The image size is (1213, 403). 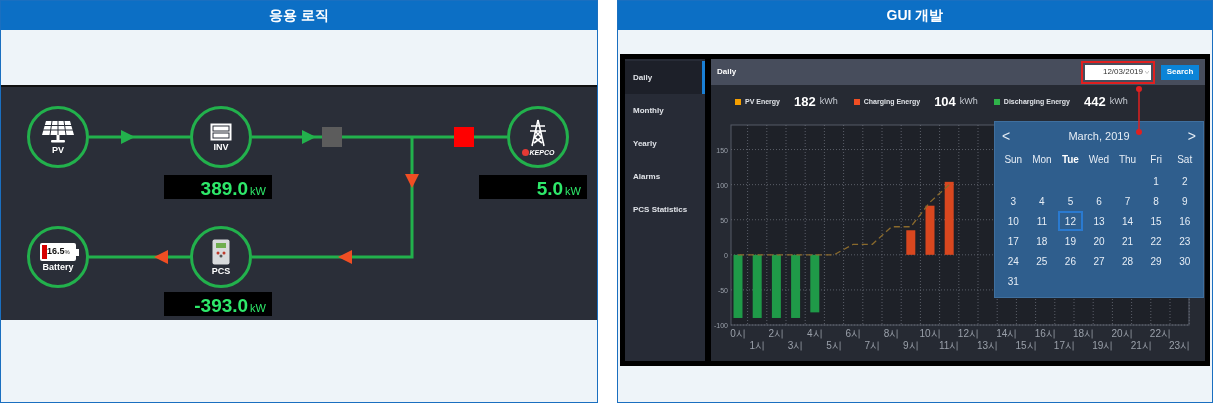 What do you see at coordinates (1070, 201) in the screenshot?
I see `calendar-day: 5` at bounding box center [1070, 201].